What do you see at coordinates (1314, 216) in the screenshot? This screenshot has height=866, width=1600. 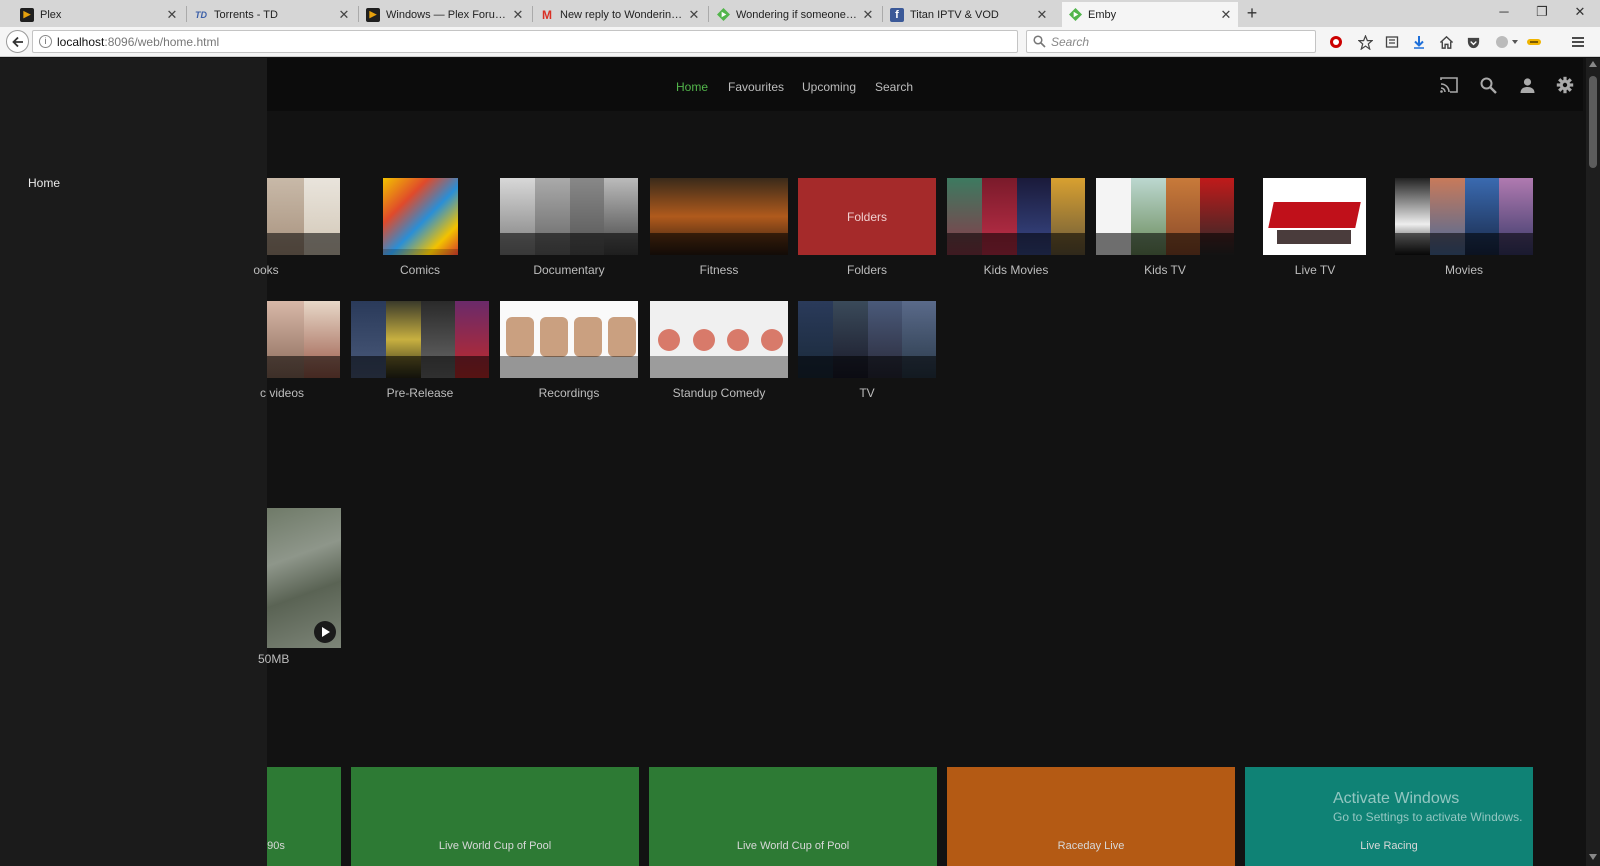 I see `library-tile-live-tv` at bounding box center [1314, 216].